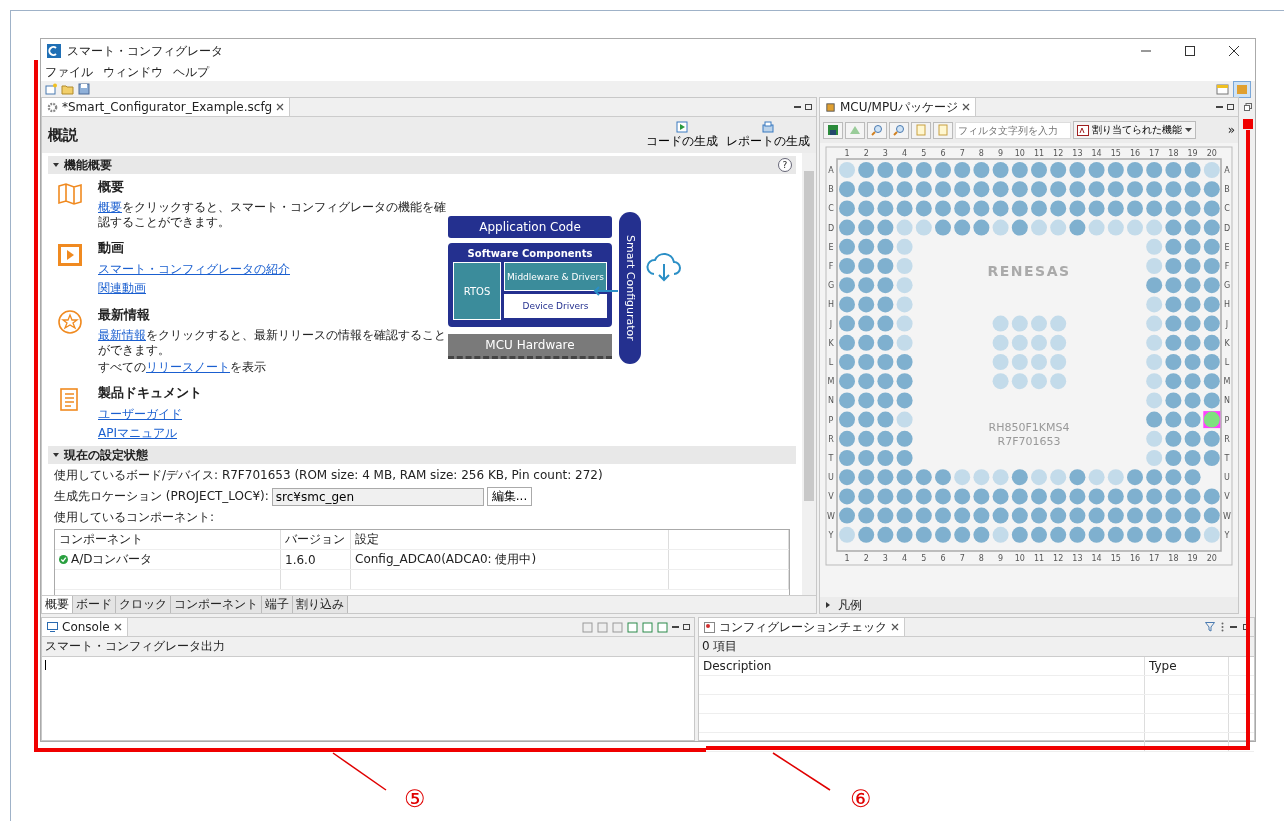 Image resolution: width=1284 pixels, height=821 pixels. What do you see at coordinates (168, 559) in the screenshot?
I see `table-cell: A/Dコンバータ` at bounding box center [168, 559].